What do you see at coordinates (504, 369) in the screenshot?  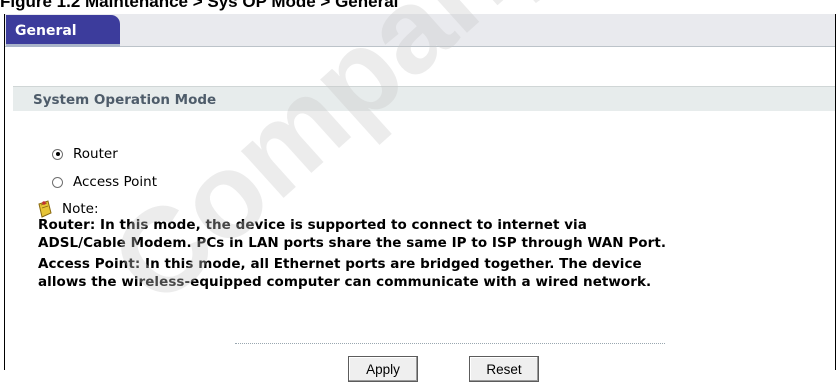 I see `reset-button: Reset` at bounding box center [504, 369].